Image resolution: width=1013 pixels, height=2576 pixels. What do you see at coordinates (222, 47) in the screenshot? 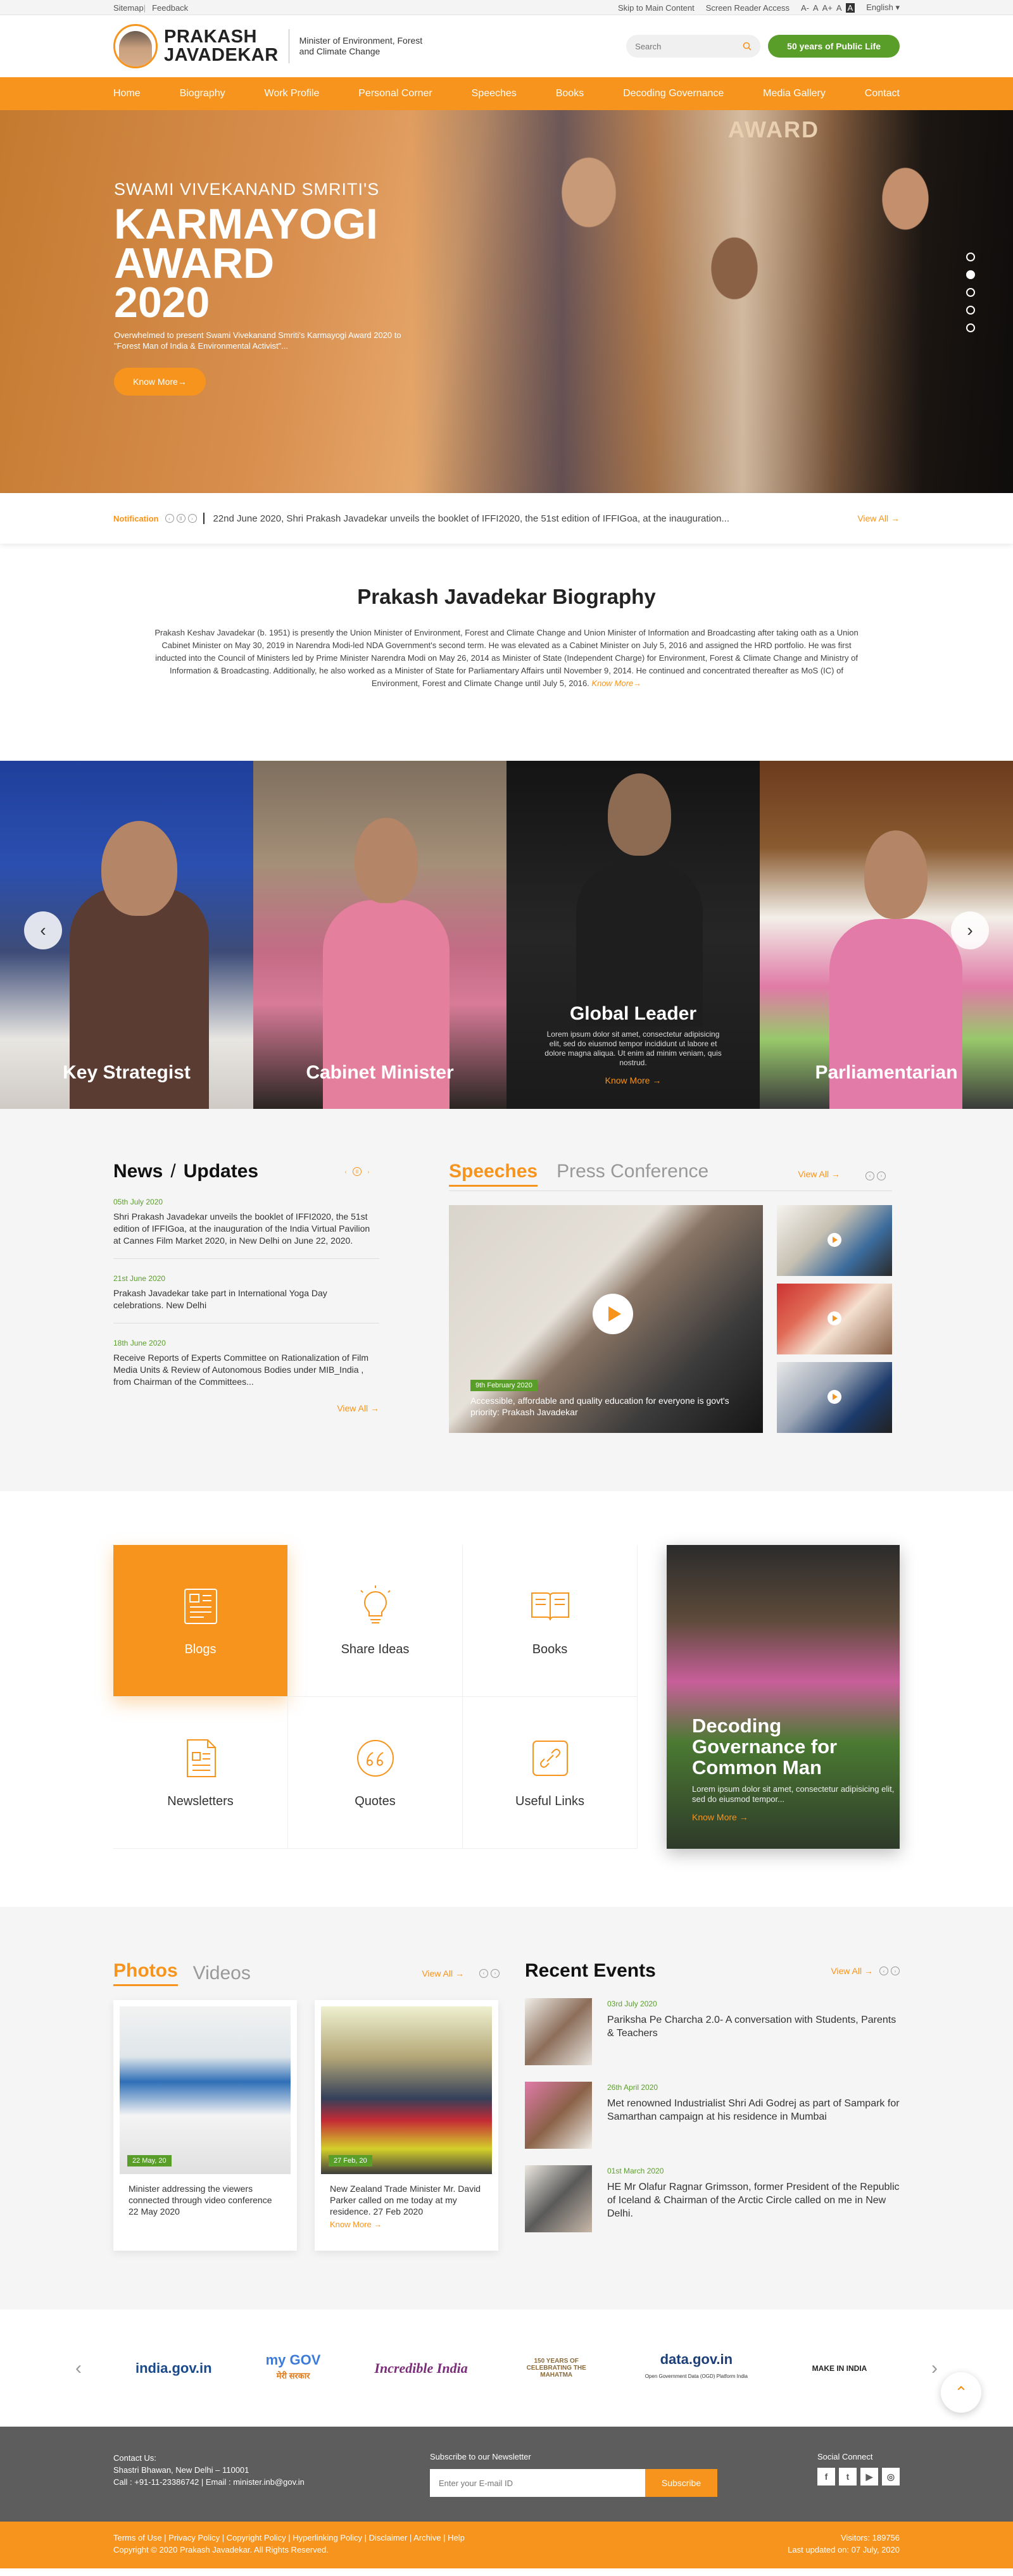
I see `site-logo: PRAKASH JAVADEKAR` at bounding box center [222, 47].